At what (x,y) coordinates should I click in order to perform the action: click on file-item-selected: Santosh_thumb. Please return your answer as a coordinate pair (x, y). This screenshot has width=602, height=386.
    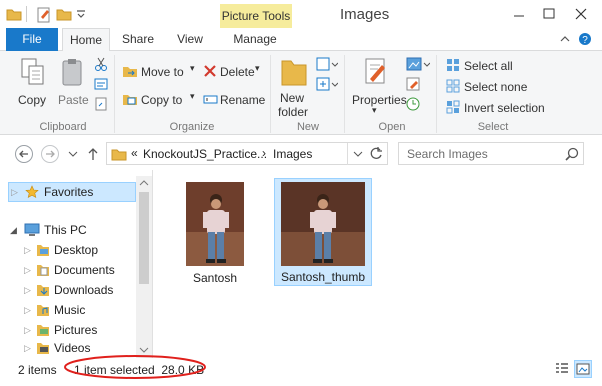
    Looking at the image, I should click on (323, 232).